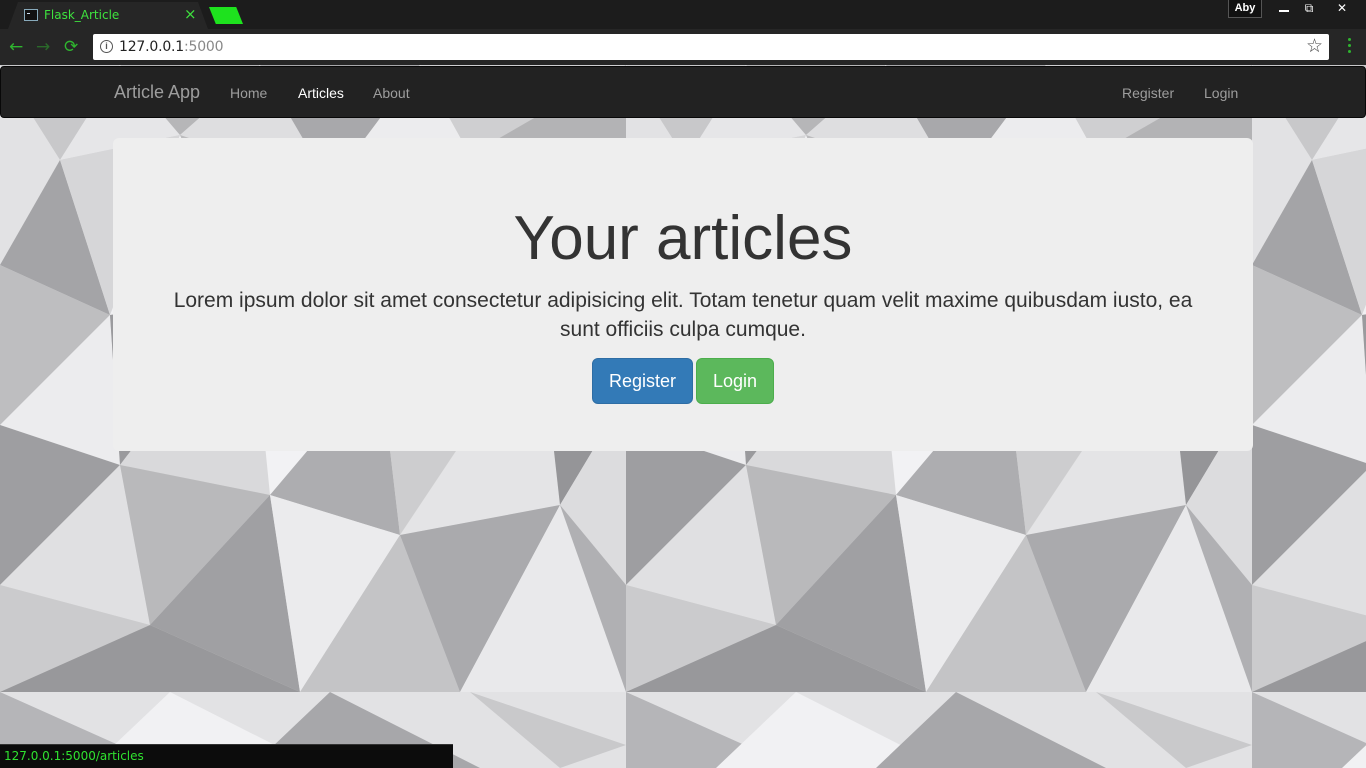  What do you see at coordinates (1221, 93) in the screenshot?
I see `nav-link-login: Login` at bounding box center [1221, 93].